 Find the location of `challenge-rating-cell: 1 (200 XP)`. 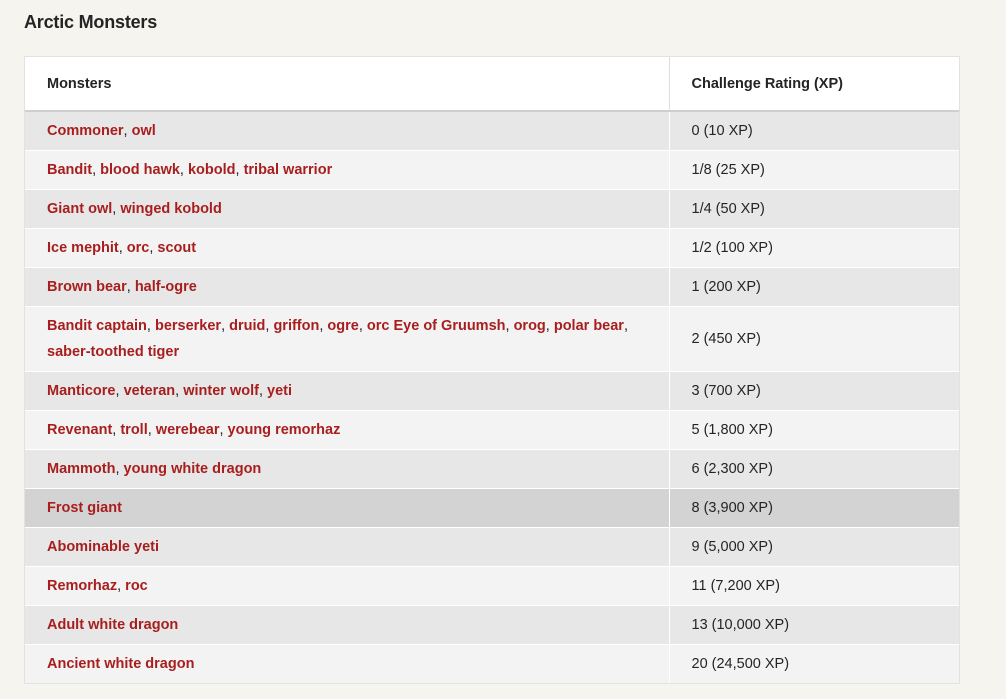

challenge-rating-cell: 1 (200 XP) is located at coordinates (813, 287).